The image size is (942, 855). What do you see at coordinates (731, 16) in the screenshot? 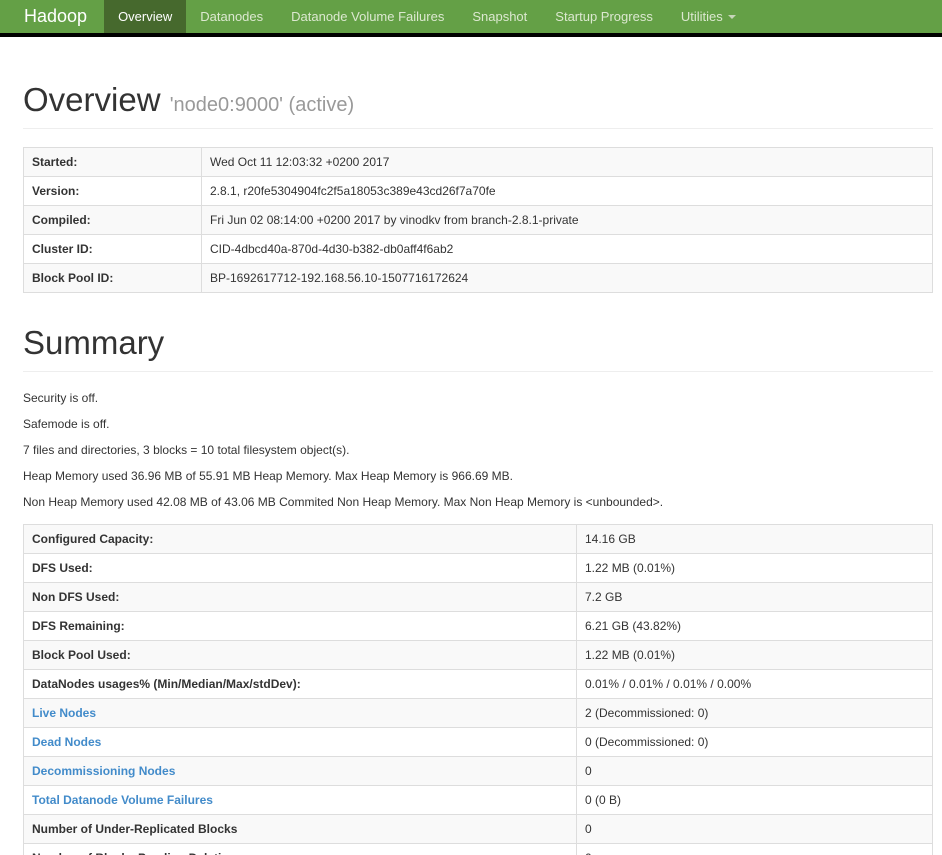
I see `chevron-down-icon` at bounding box center [731, 16].